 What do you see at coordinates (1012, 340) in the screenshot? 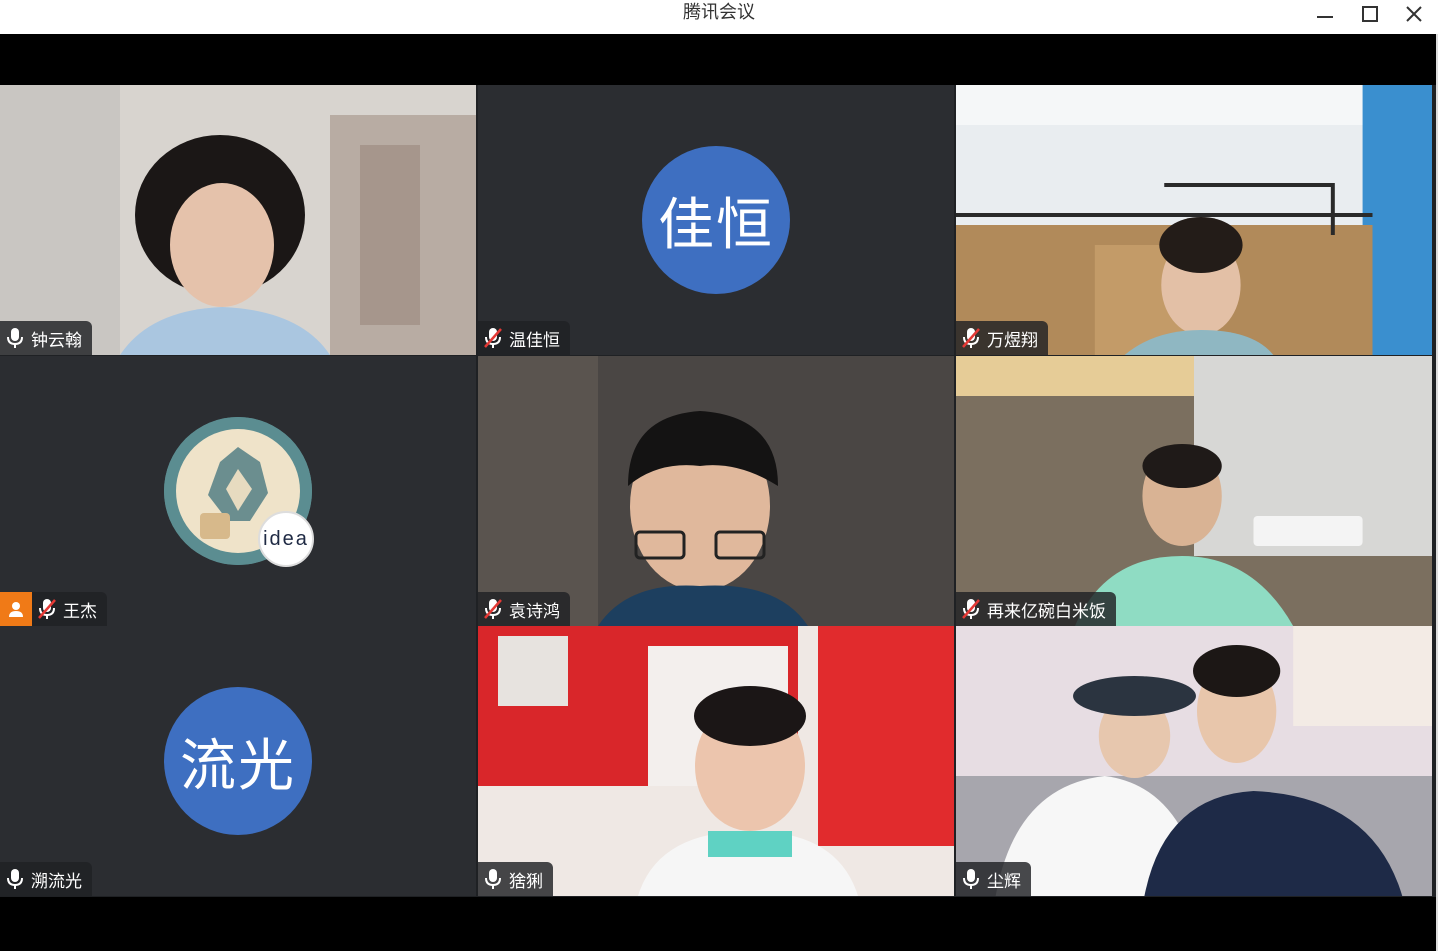
I see `participant-name: 万煜翔` at bounding box center [1012, 340].